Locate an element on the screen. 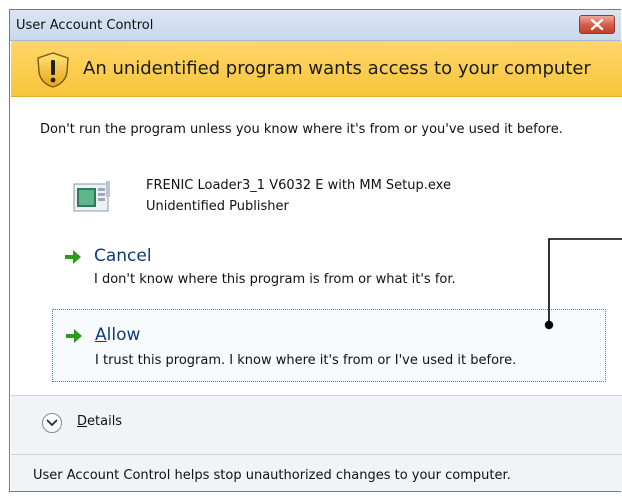 This screenshot has width=622, height=501. details-label: Details is located at coordinates (99, 421).